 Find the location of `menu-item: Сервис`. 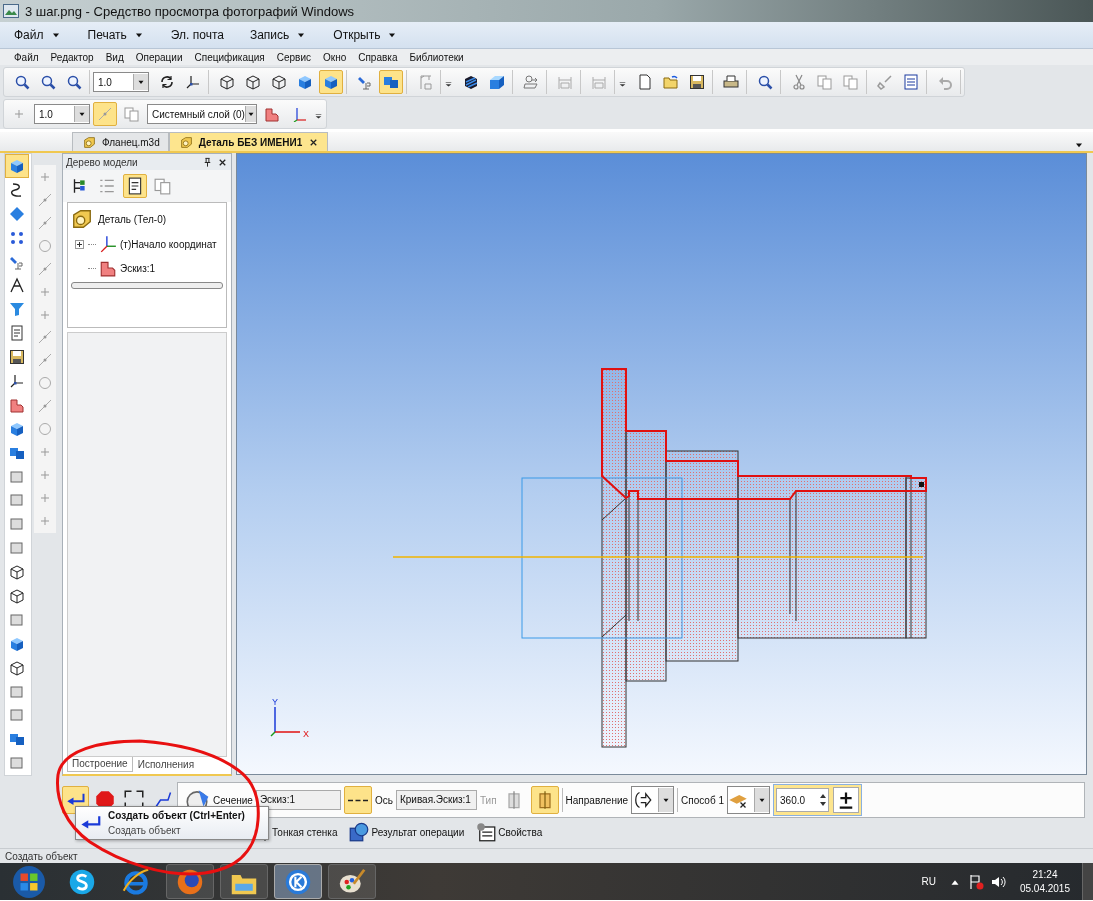

menu-item: Сервис is located at coordinates (293, 57).